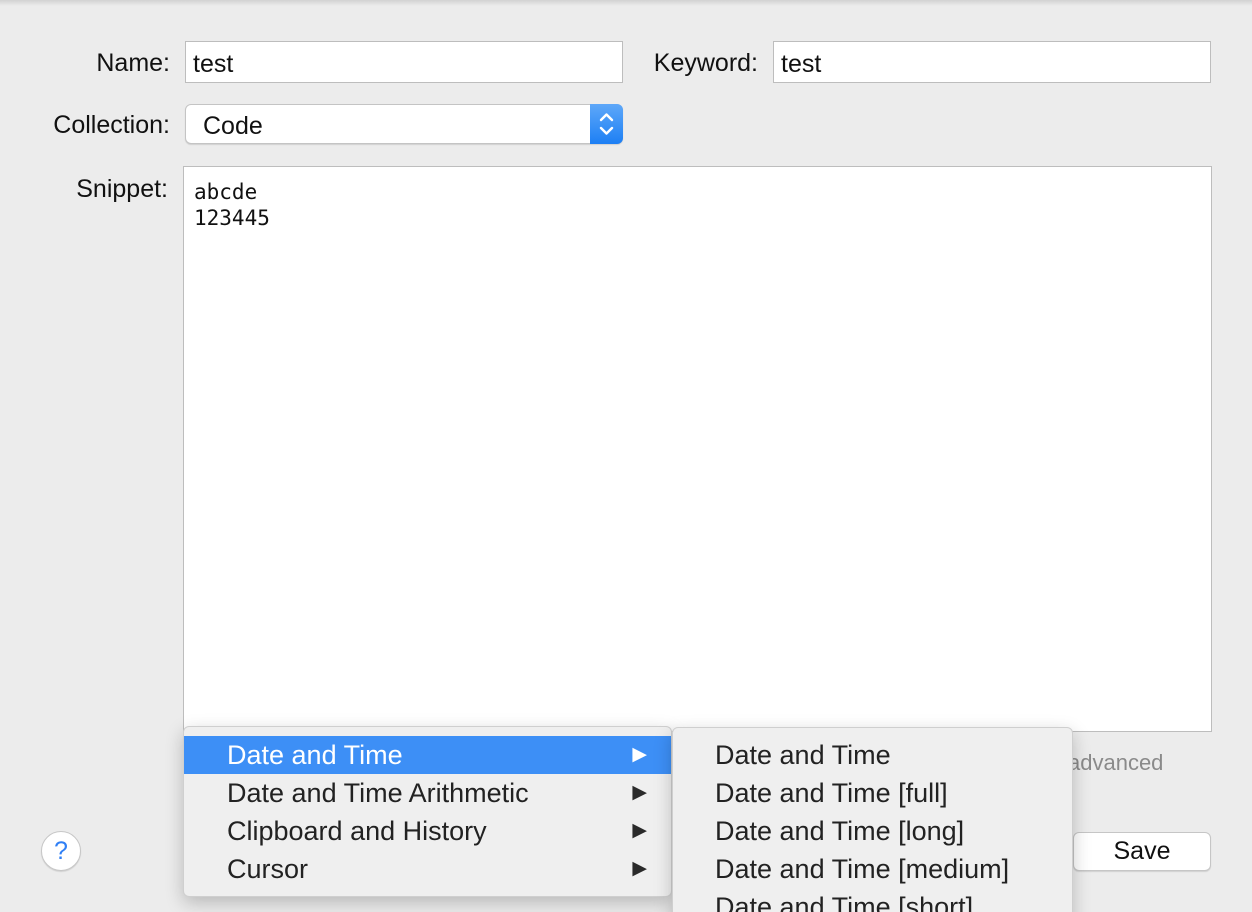 This screenshot has height=912, width=1252. I want to click on collection-label: Collection:, so click(111, 125).